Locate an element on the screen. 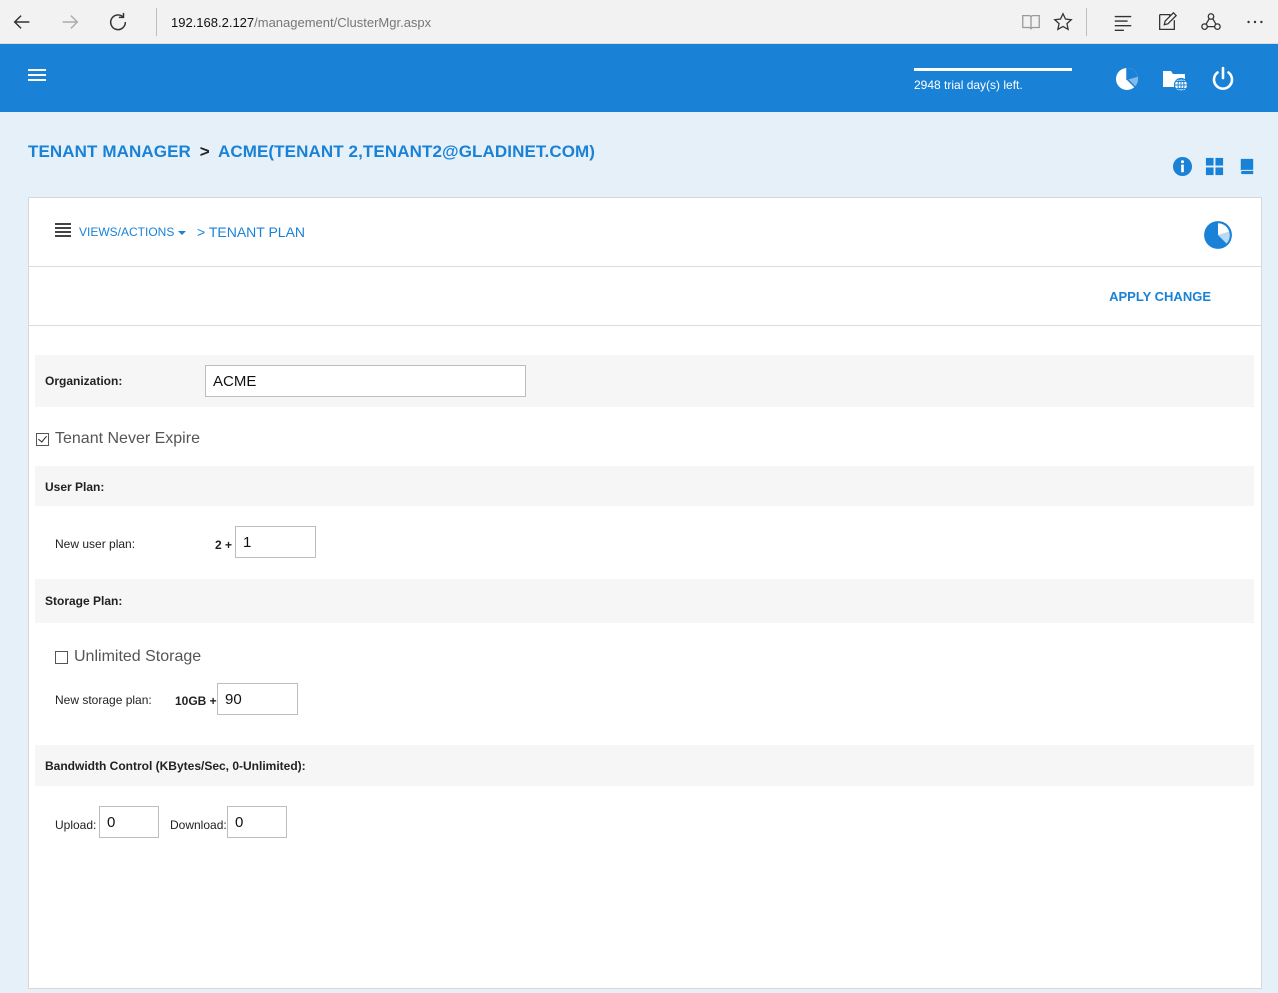 The width and height of the screenshot is (1278, 993). web-folder-button is located at coordinates (1175, 79).